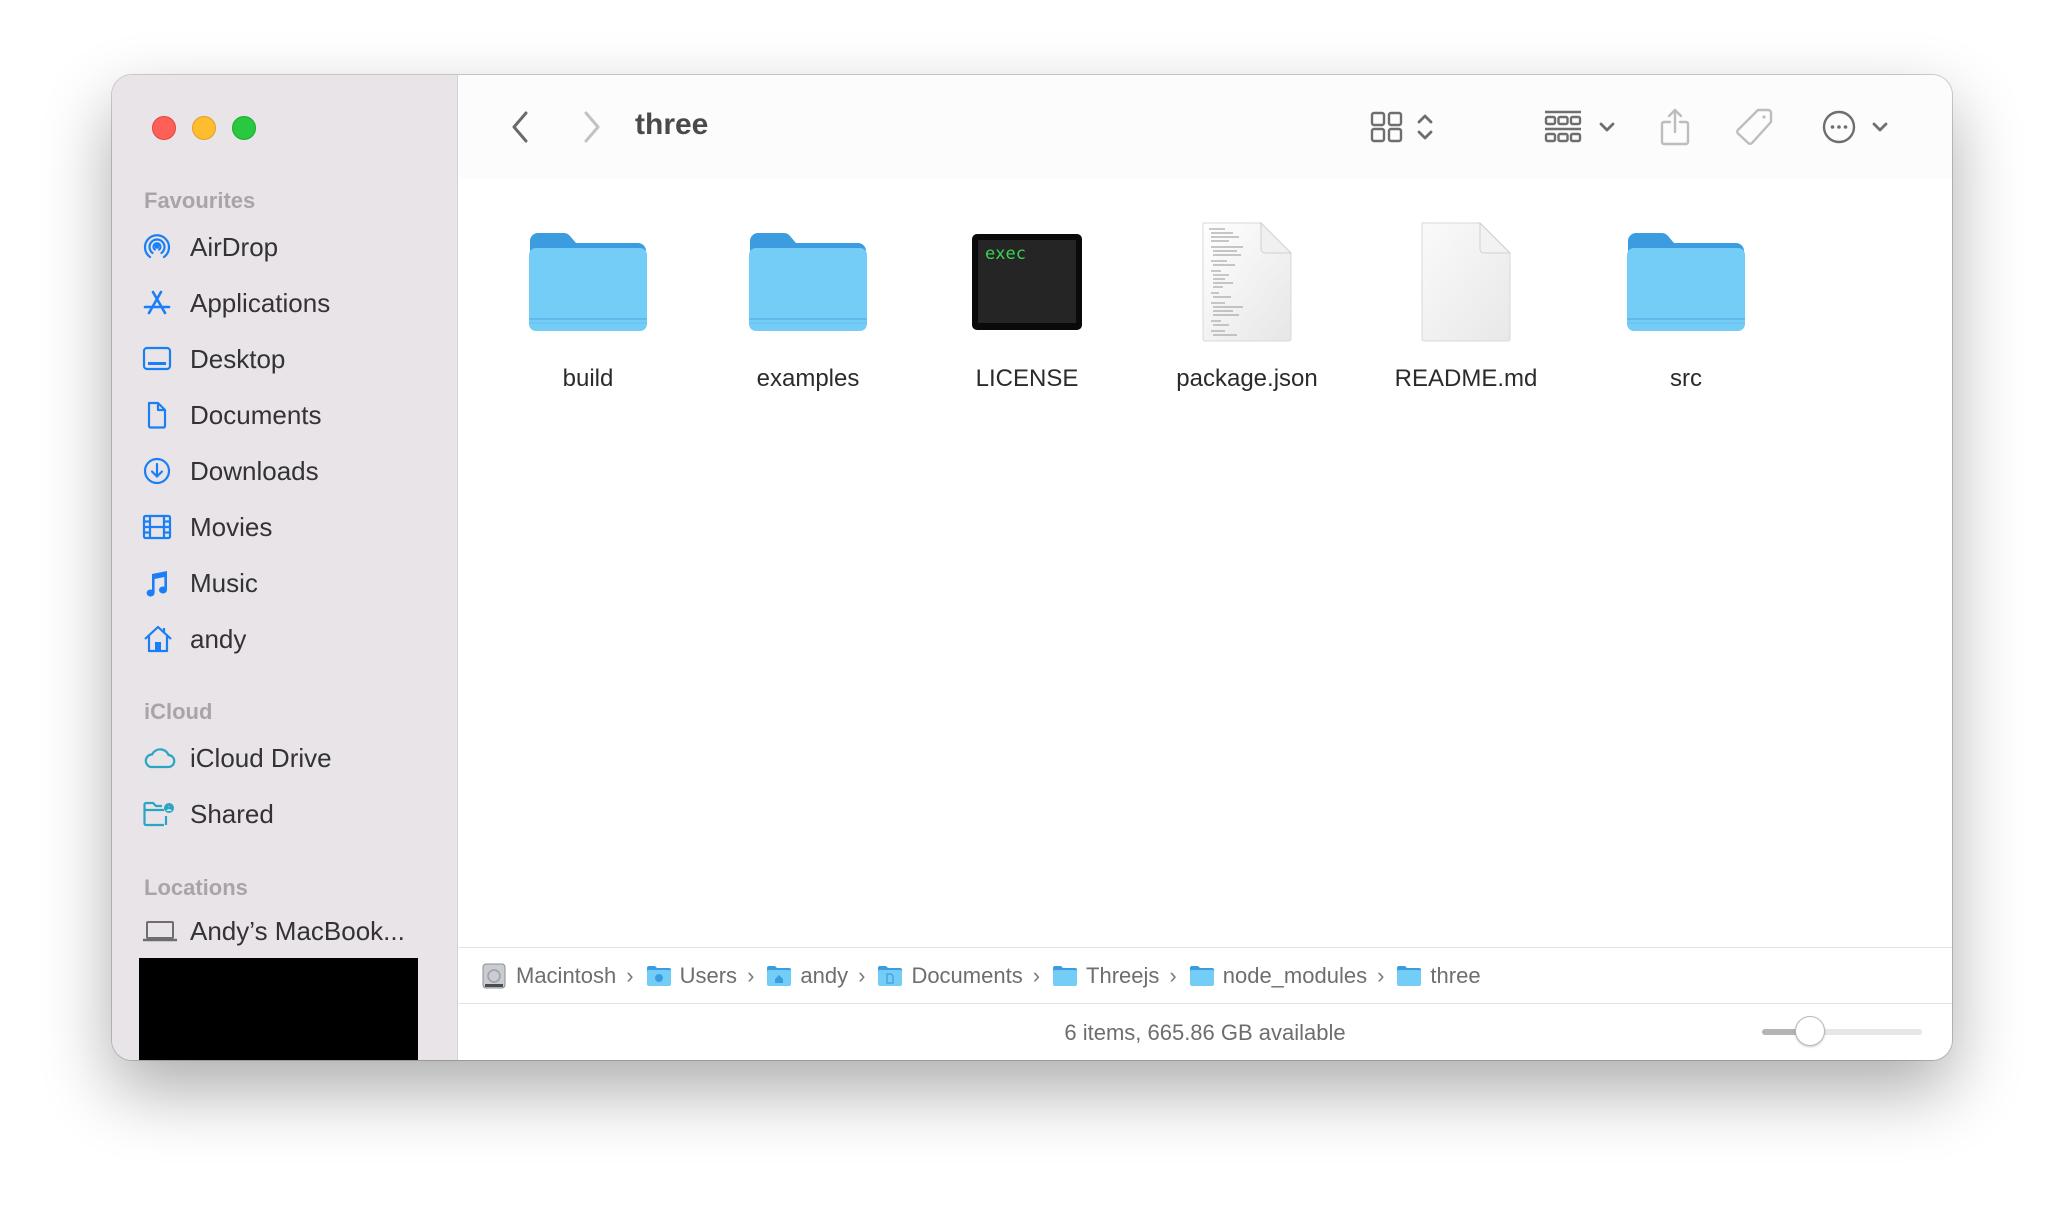  I want to click on file-item-package-json: package.json, so click(1247, 307).